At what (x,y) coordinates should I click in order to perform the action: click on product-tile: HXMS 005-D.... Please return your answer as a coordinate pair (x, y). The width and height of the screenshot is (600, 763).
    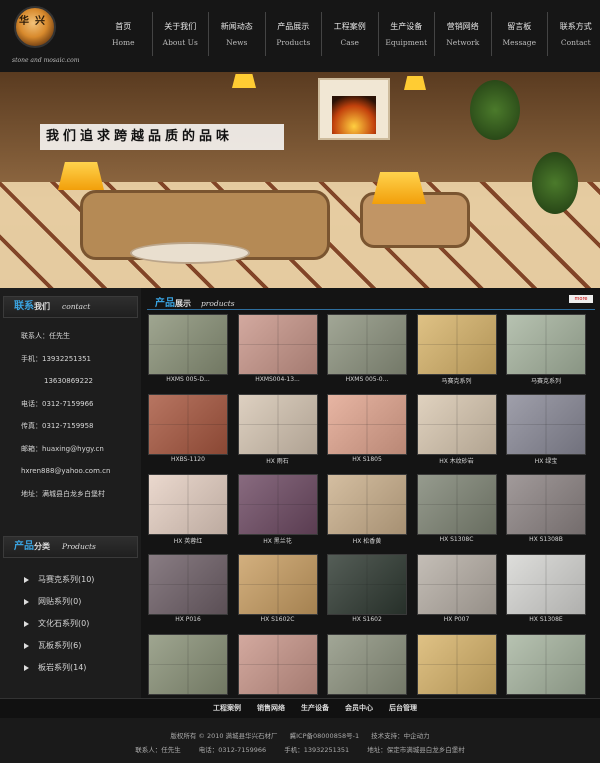
    Looking at the image, I should click on (188, 354).